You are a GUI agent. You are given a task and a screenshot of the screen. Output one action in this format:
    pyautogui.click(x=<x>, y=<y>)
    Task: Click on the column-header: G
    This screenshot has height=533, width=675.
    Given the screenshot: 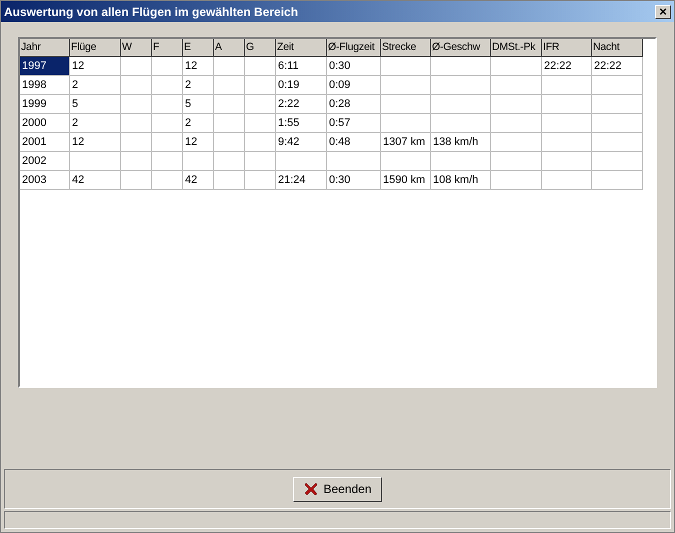 What is the action you would take?
    pyautogui.click(x=260, y=48)
    